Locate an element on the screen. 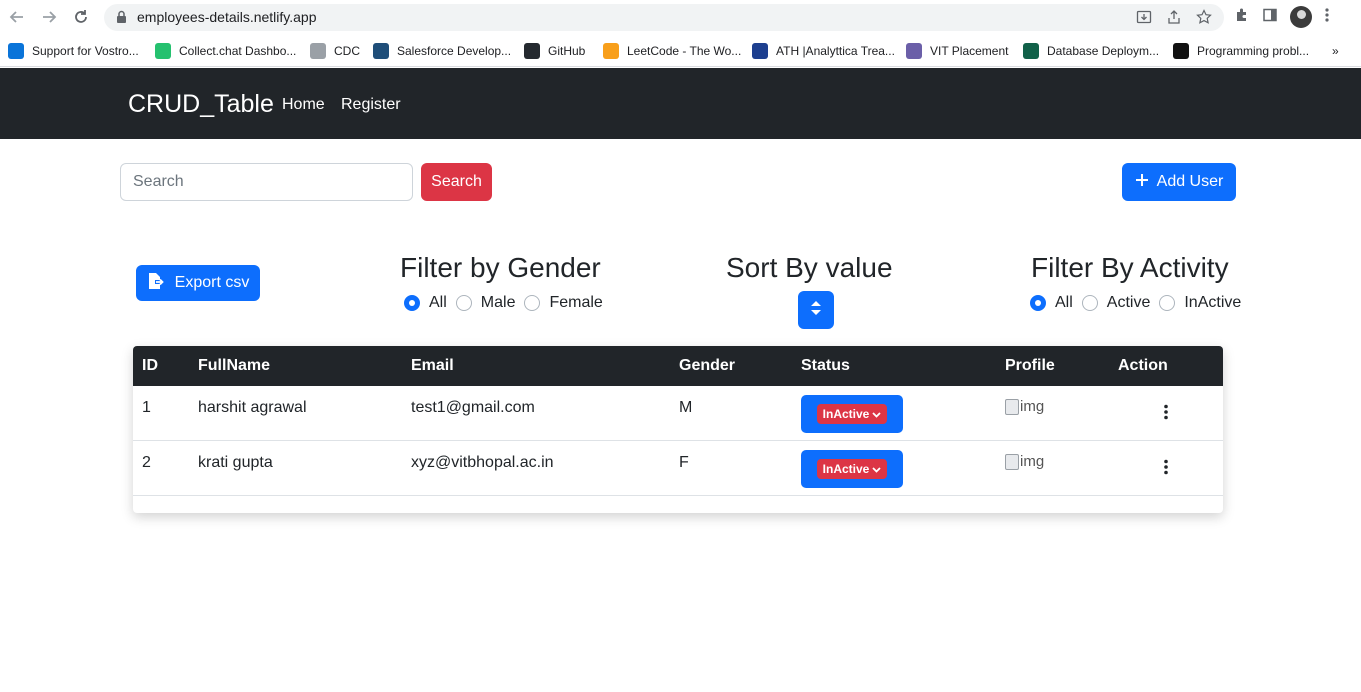 The width and height of the screenshot is (1361, 692). profile-alt-text: img is located at coordinates (1032, 406).